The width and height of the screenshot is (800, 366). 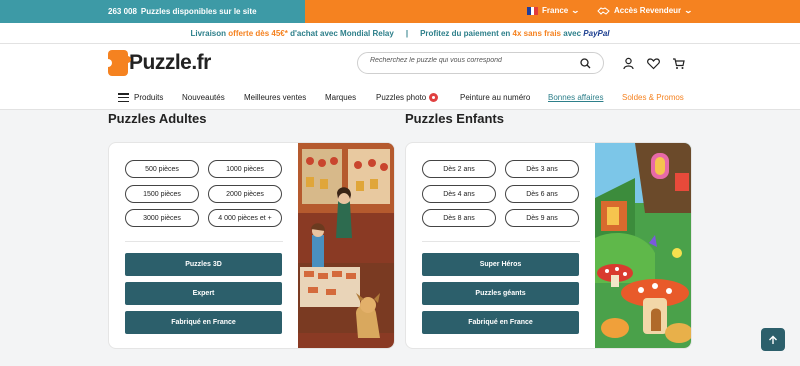 I want to click on pill-age-9: Dès 9 ans, so click(x=542, y=218).